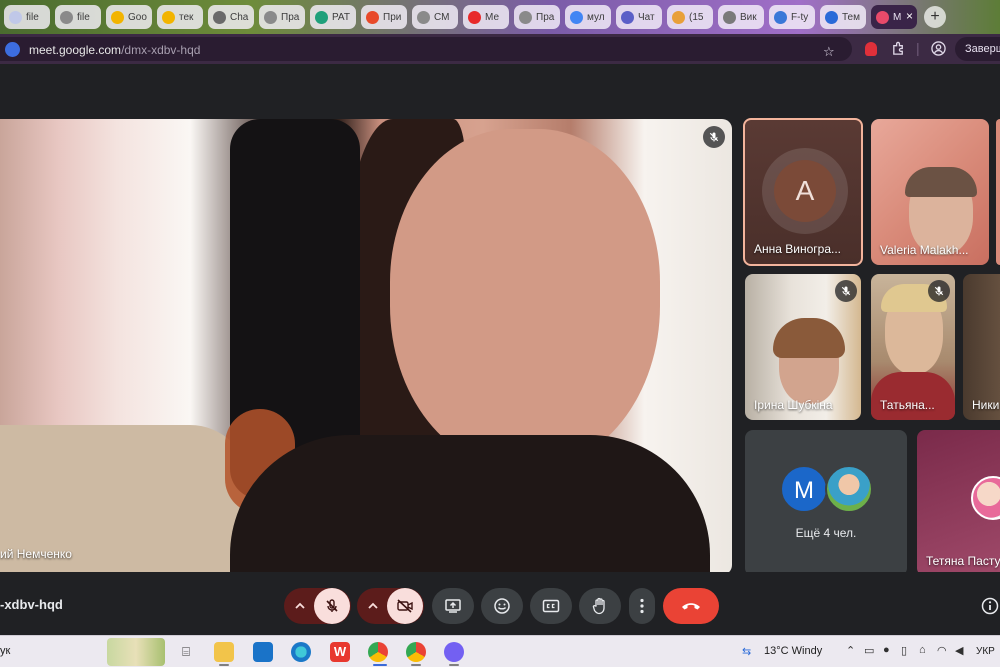  Describe the element at coordinates (301, 652) in the screenshot. I see `edge-browser-icon` at that location.